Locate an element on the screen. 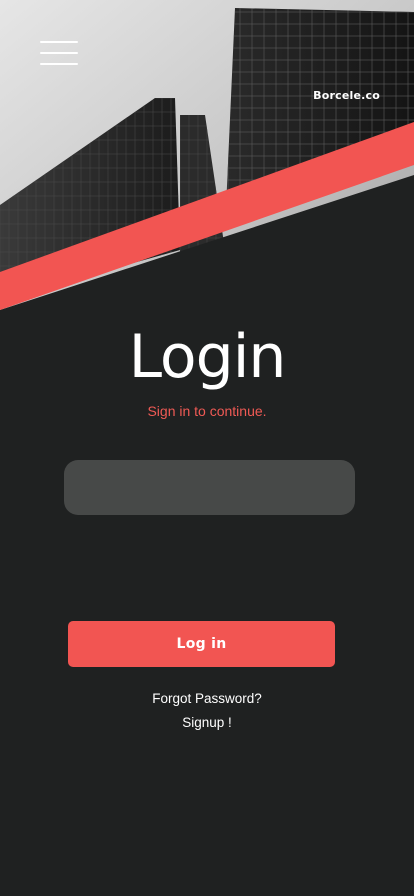  signup-link: Signup ! is located at coordinates (207, 722).